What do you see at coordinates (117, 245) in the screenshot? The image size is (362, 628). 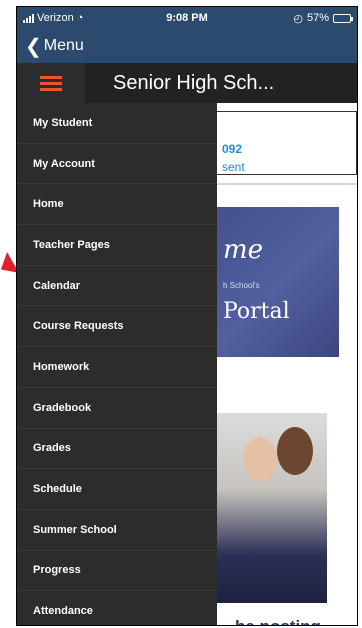 I see `menu-item-teacher-pages: Teacher Pages` at bounding box center [117, 245].